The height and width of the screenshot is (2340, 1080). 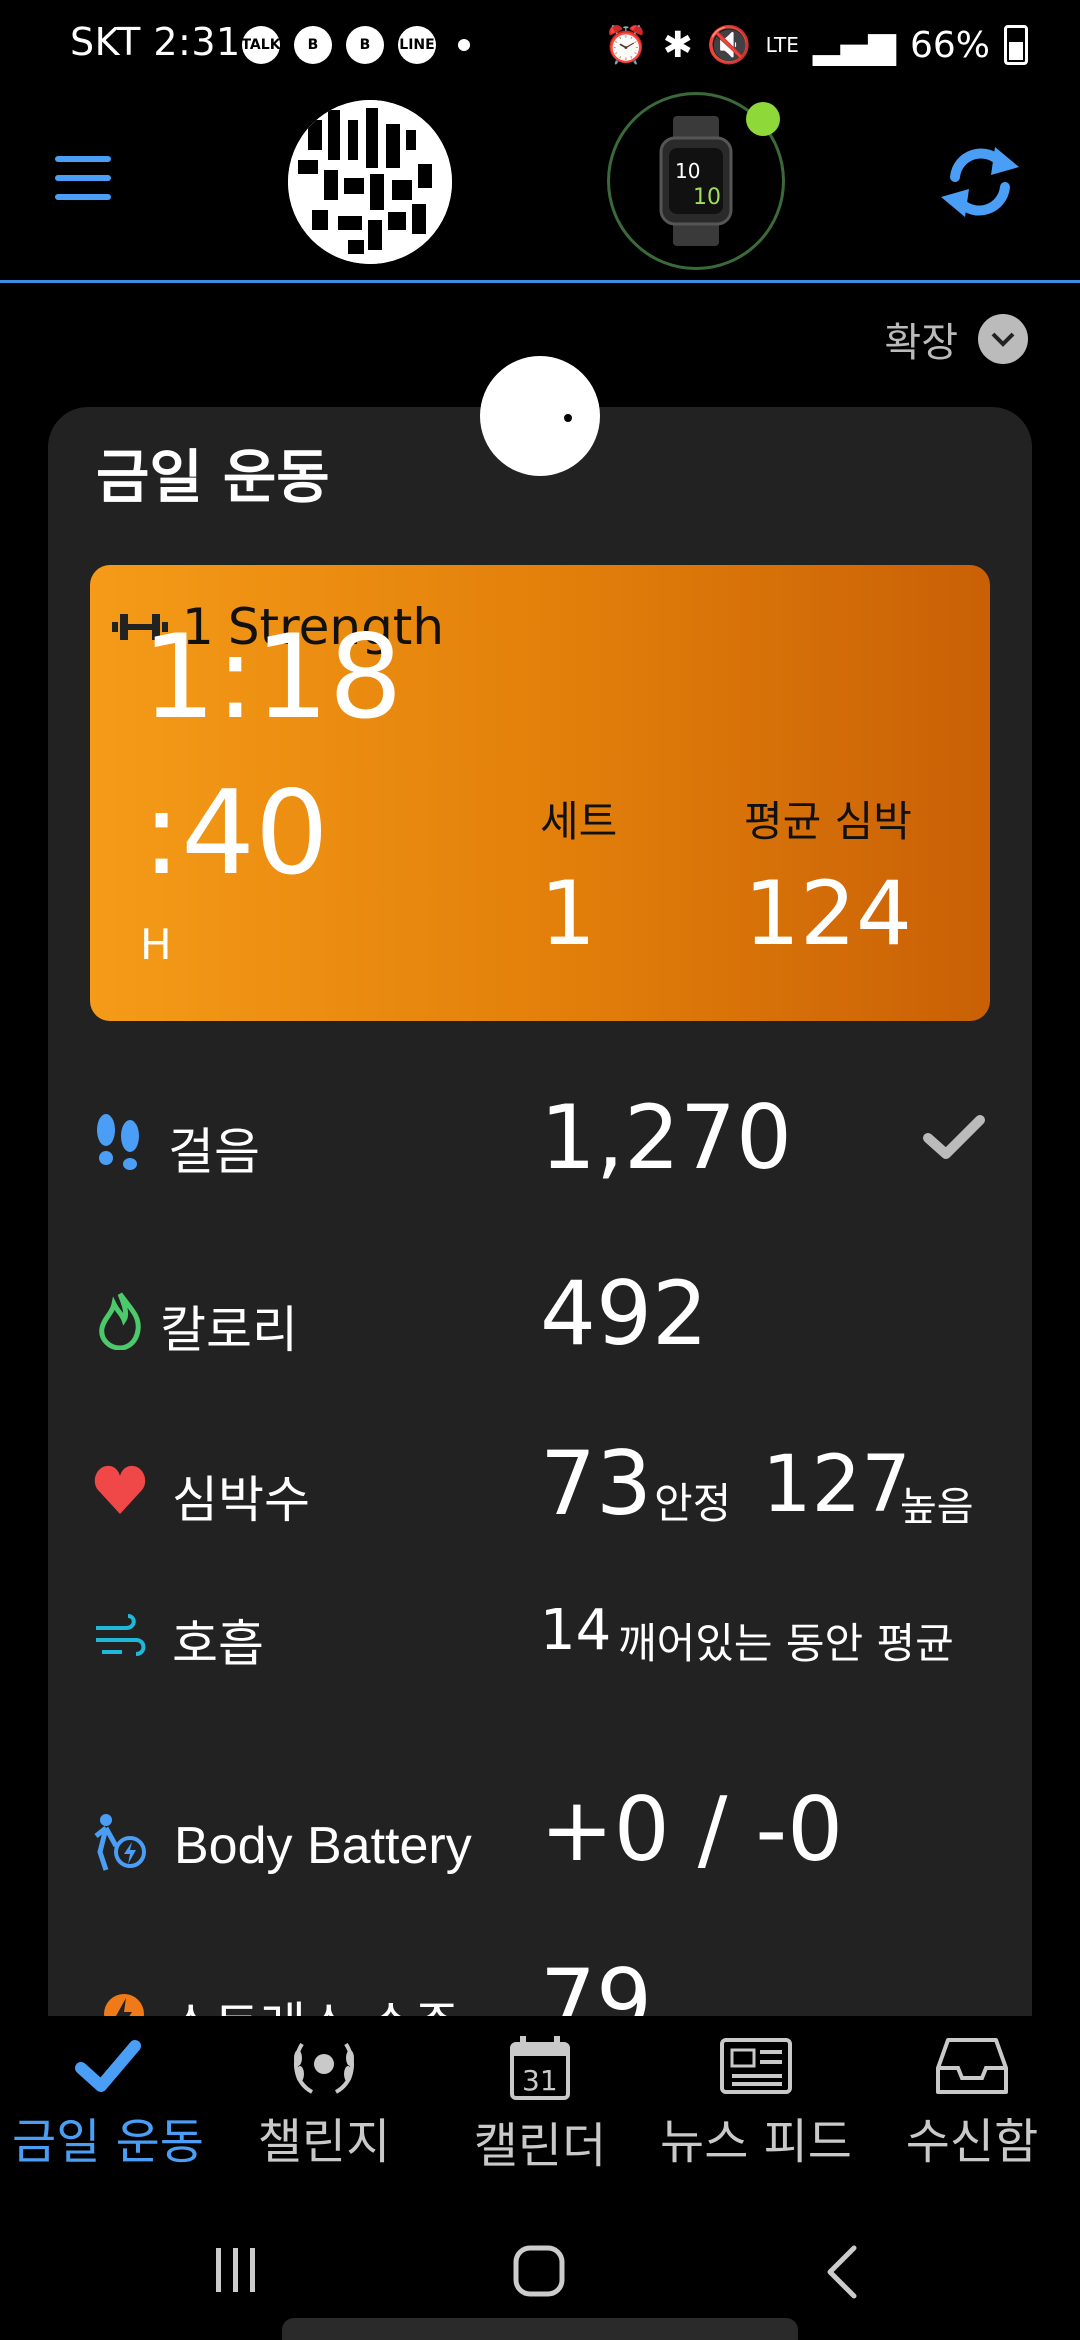 I want to click on body-battery-icon, so click(x=120, y=1842).